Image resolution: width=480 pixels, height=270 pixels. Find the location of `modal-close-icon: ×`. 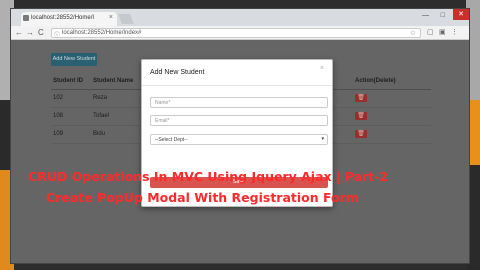

modal-close-icon: × is located at coordinates (322, 68).